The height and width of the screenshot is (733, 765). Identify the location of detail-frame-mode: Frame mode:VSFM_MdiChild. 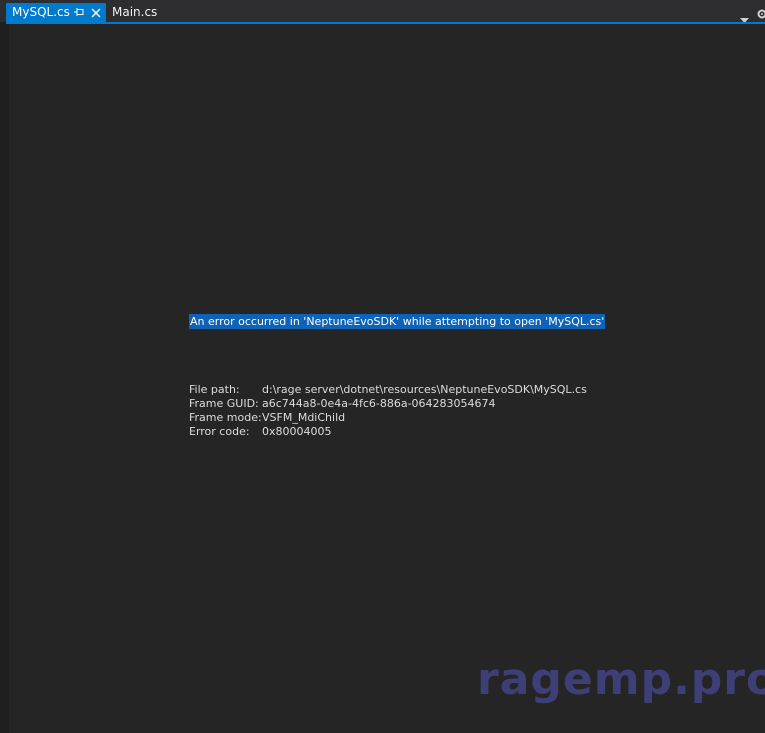
(388, 418).